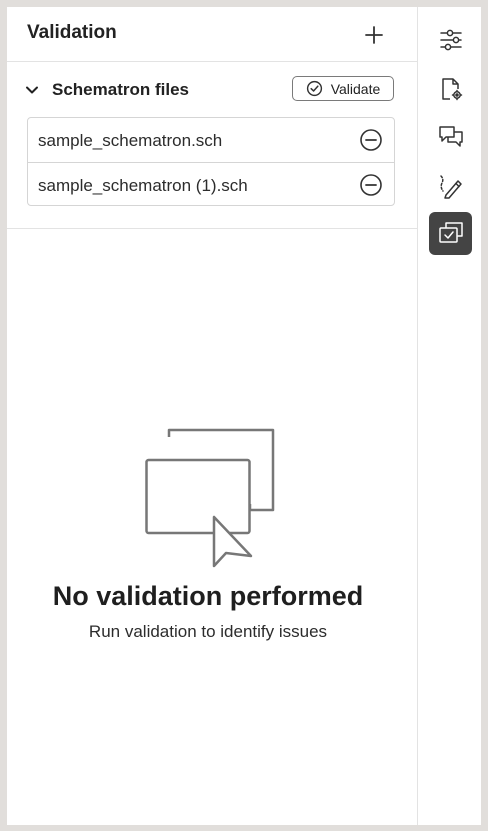 The width and height of the screenshot is (488, 831). I want to click on schematron-section-header: Schematron files Validate, so click(212, 90).